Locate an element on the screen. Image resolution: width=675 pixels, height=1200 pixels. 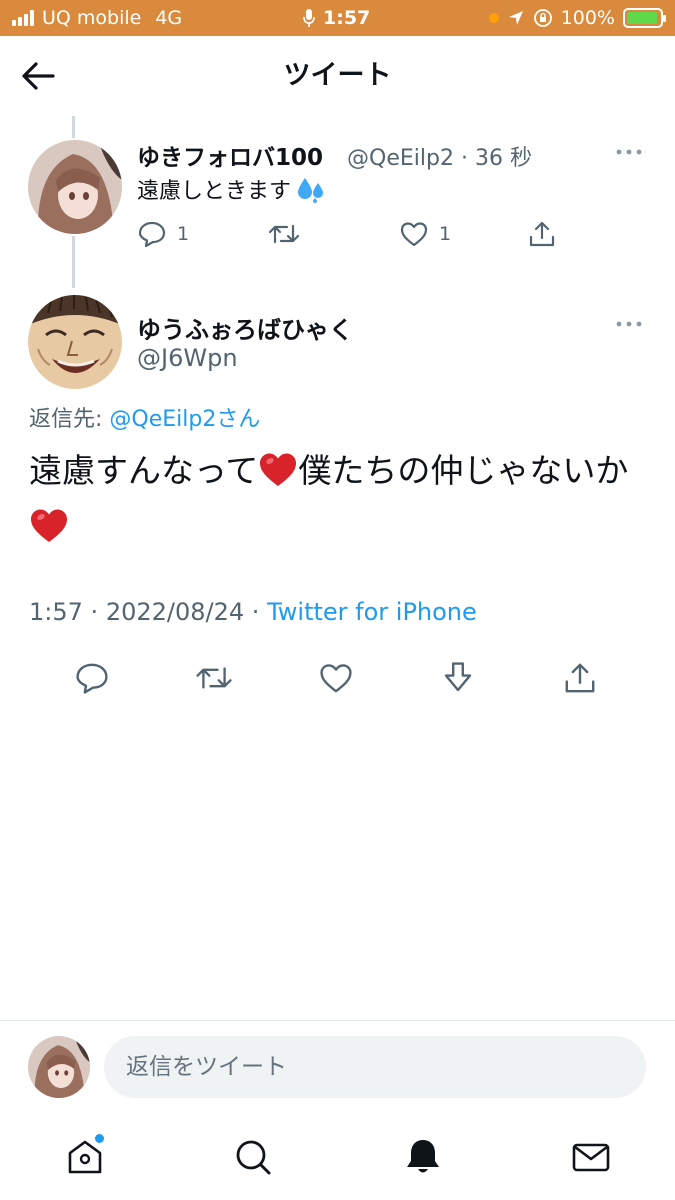
status-center: 1:57 is located at coordinates (336, 18).